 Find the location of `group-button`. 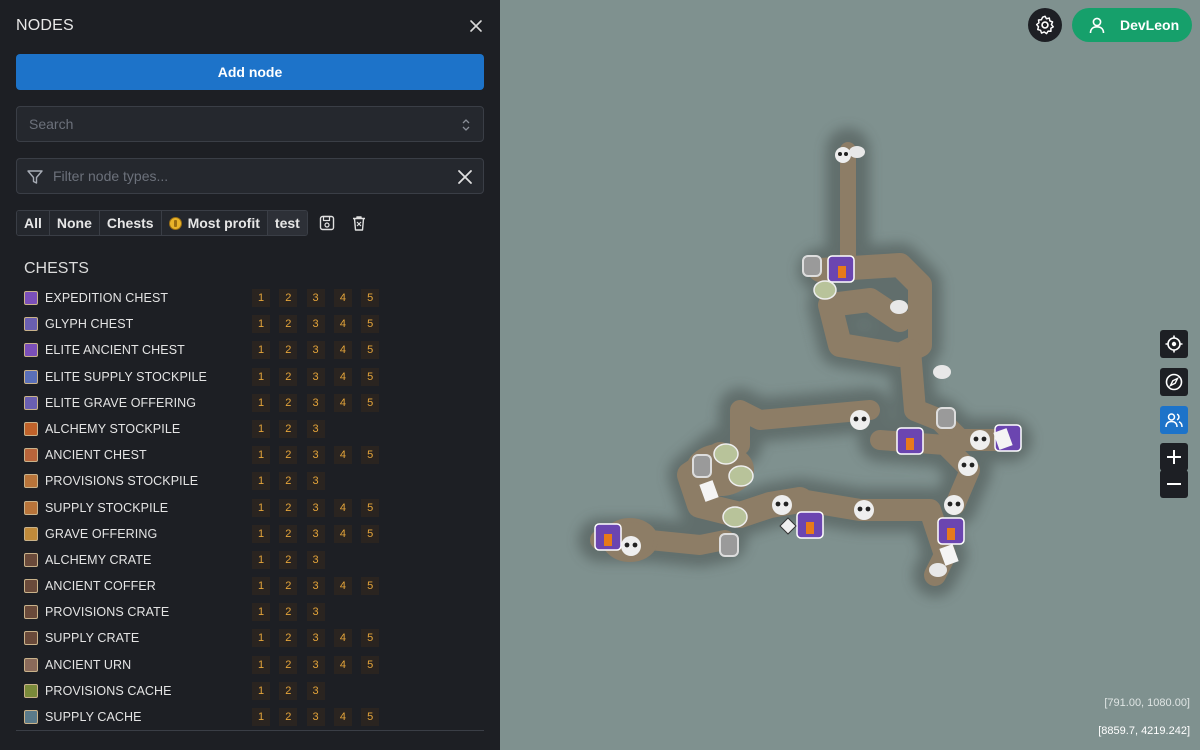

group-button is located at coordinates (1174, 420).